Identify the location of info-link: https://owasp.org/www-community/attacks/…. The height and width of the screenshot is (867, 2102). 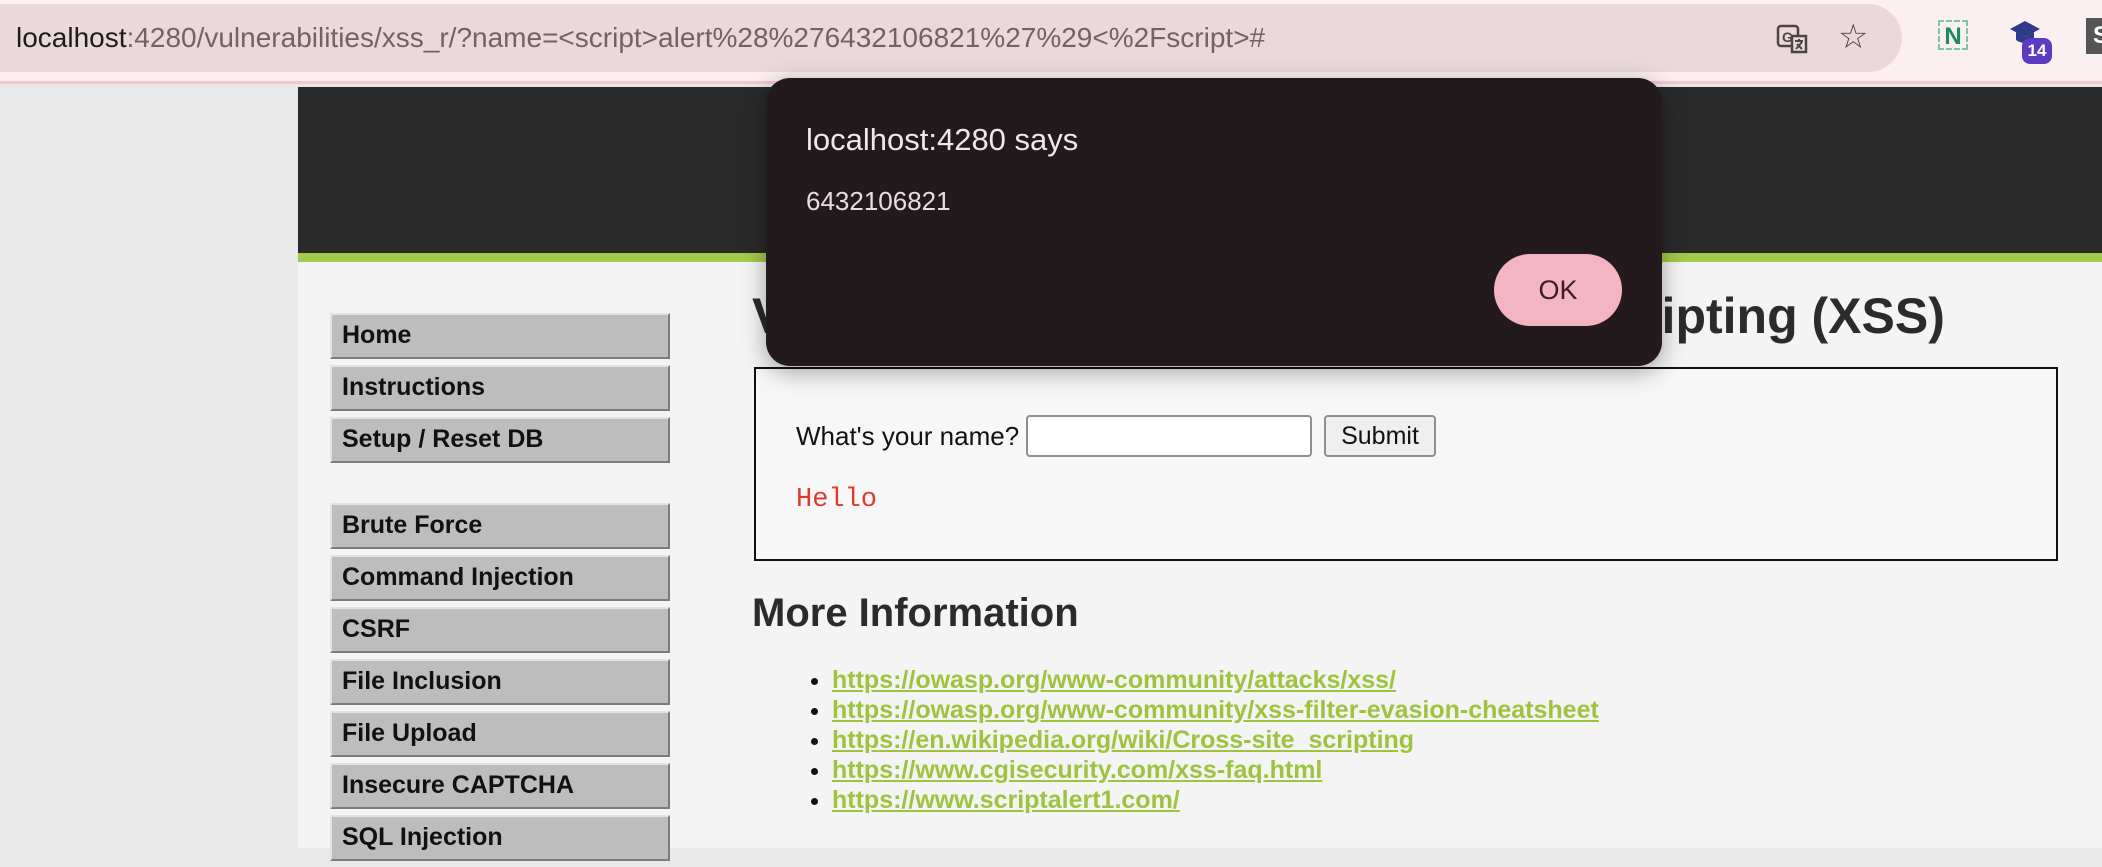
(1114, 680).